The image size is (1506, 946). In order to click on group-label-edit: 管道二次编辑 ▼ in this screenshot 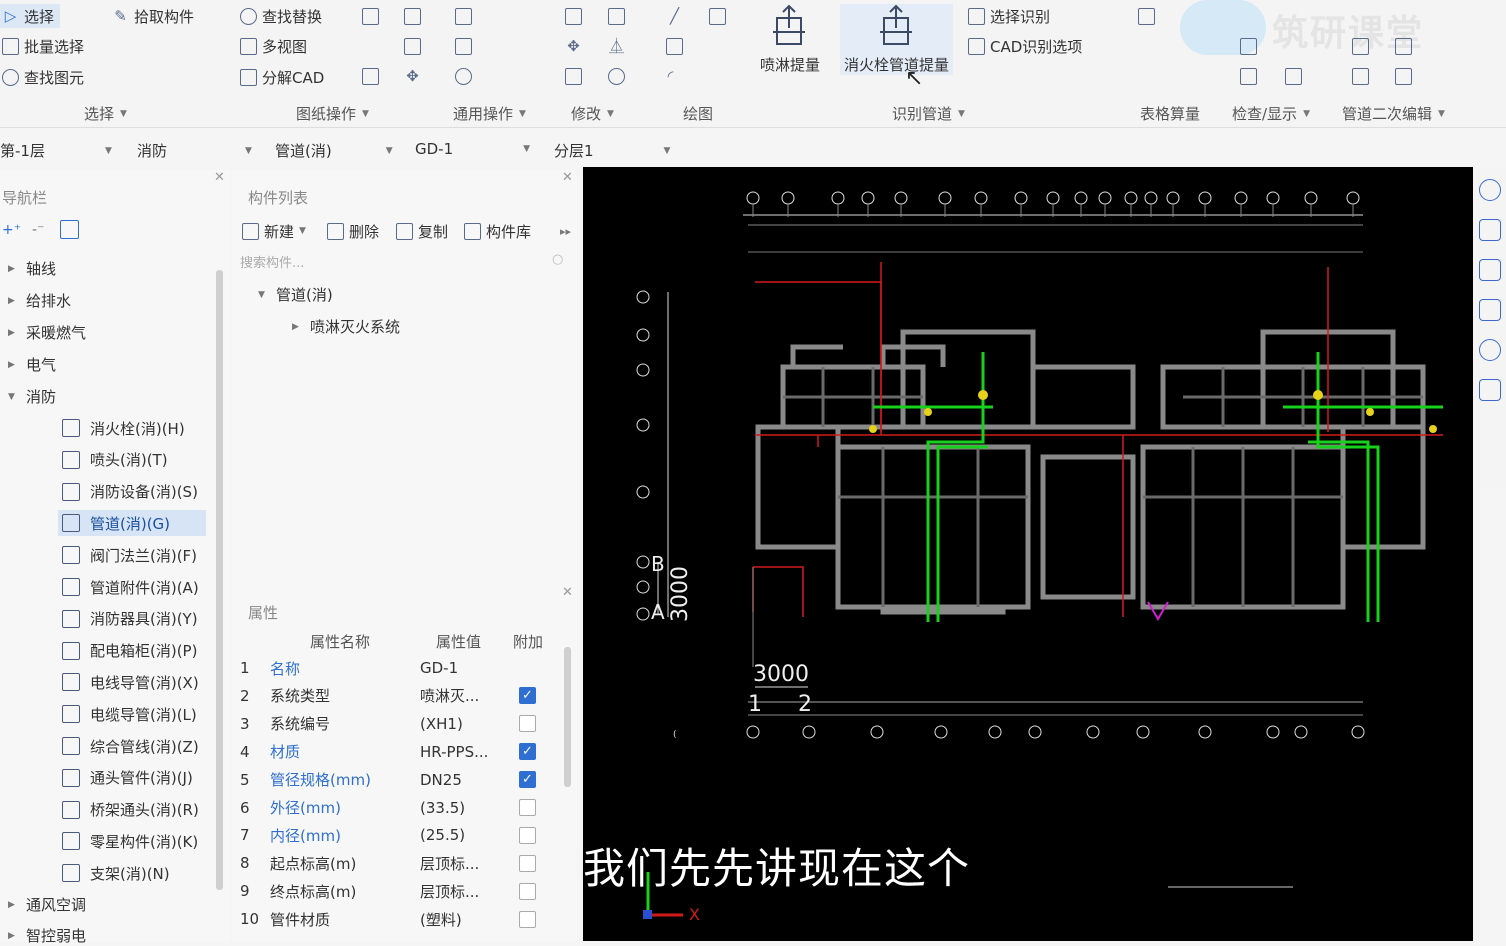, I will do `click(1393, 113)`.